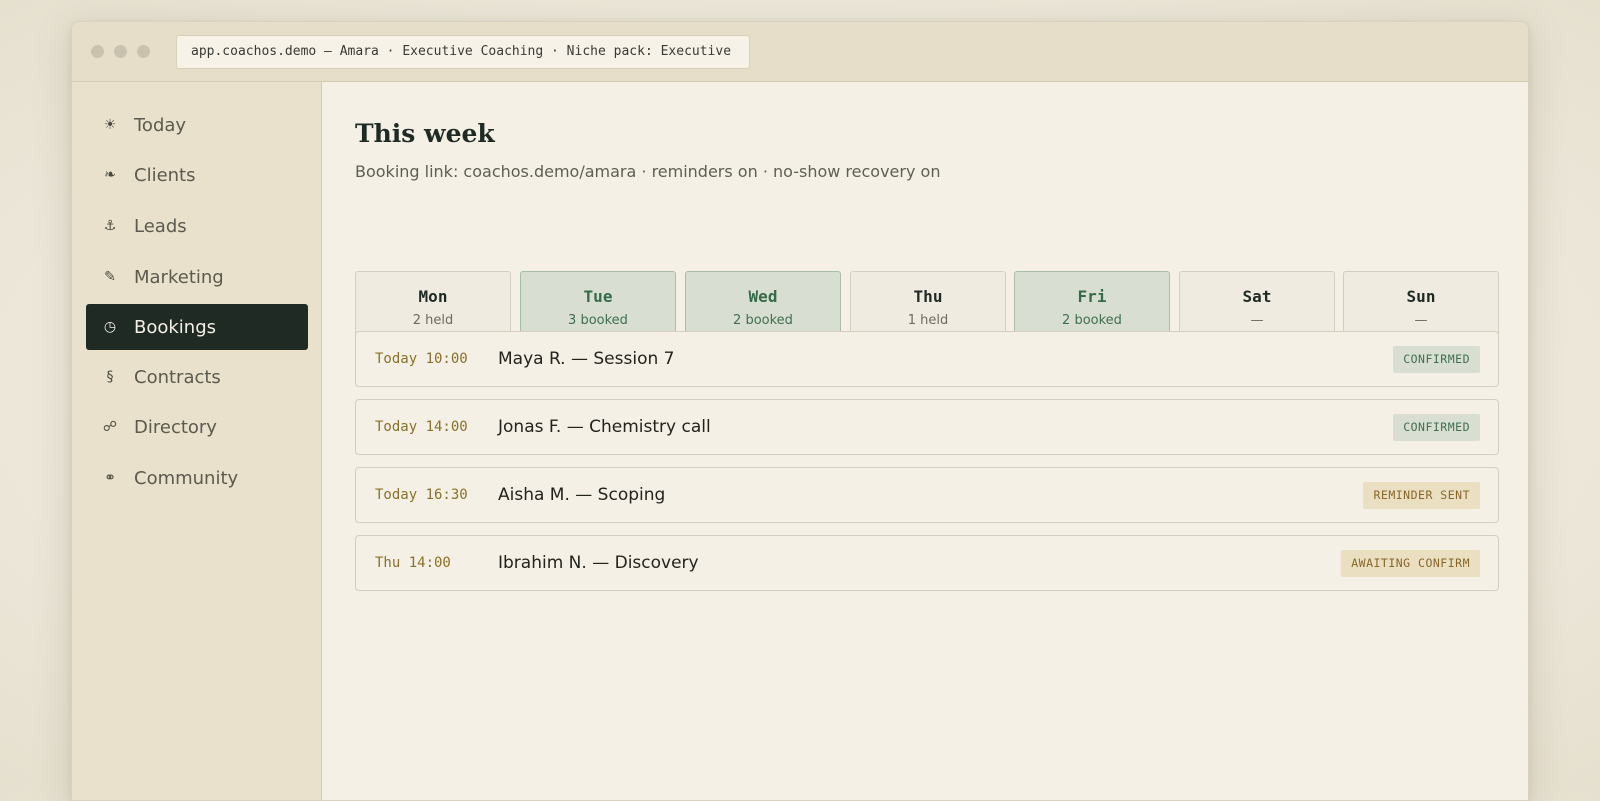 The image size is (1600, 801). Describe the element at coordinates (110, 226) in the screenshot. I see `anchor-icon: ⚓` at that location.